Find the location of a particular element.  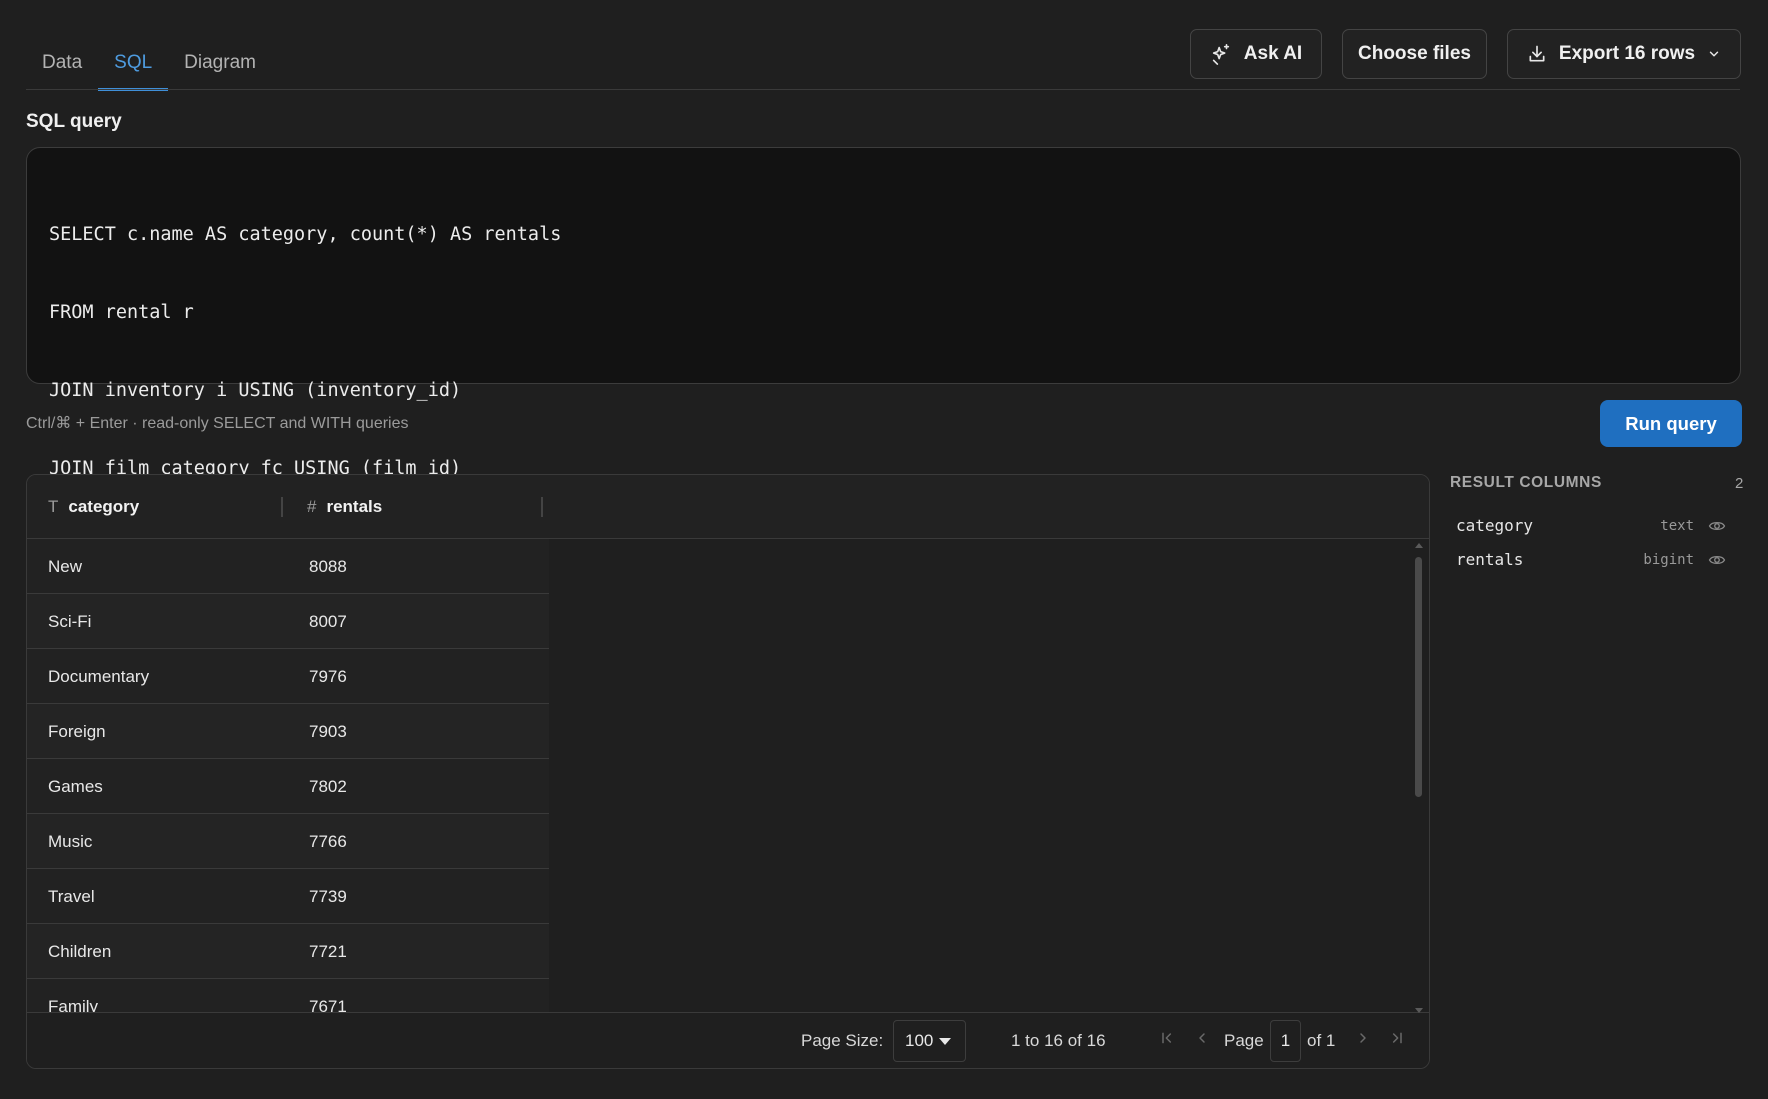

column-header-rentals: # rentals is located at coordinates (344, 507).